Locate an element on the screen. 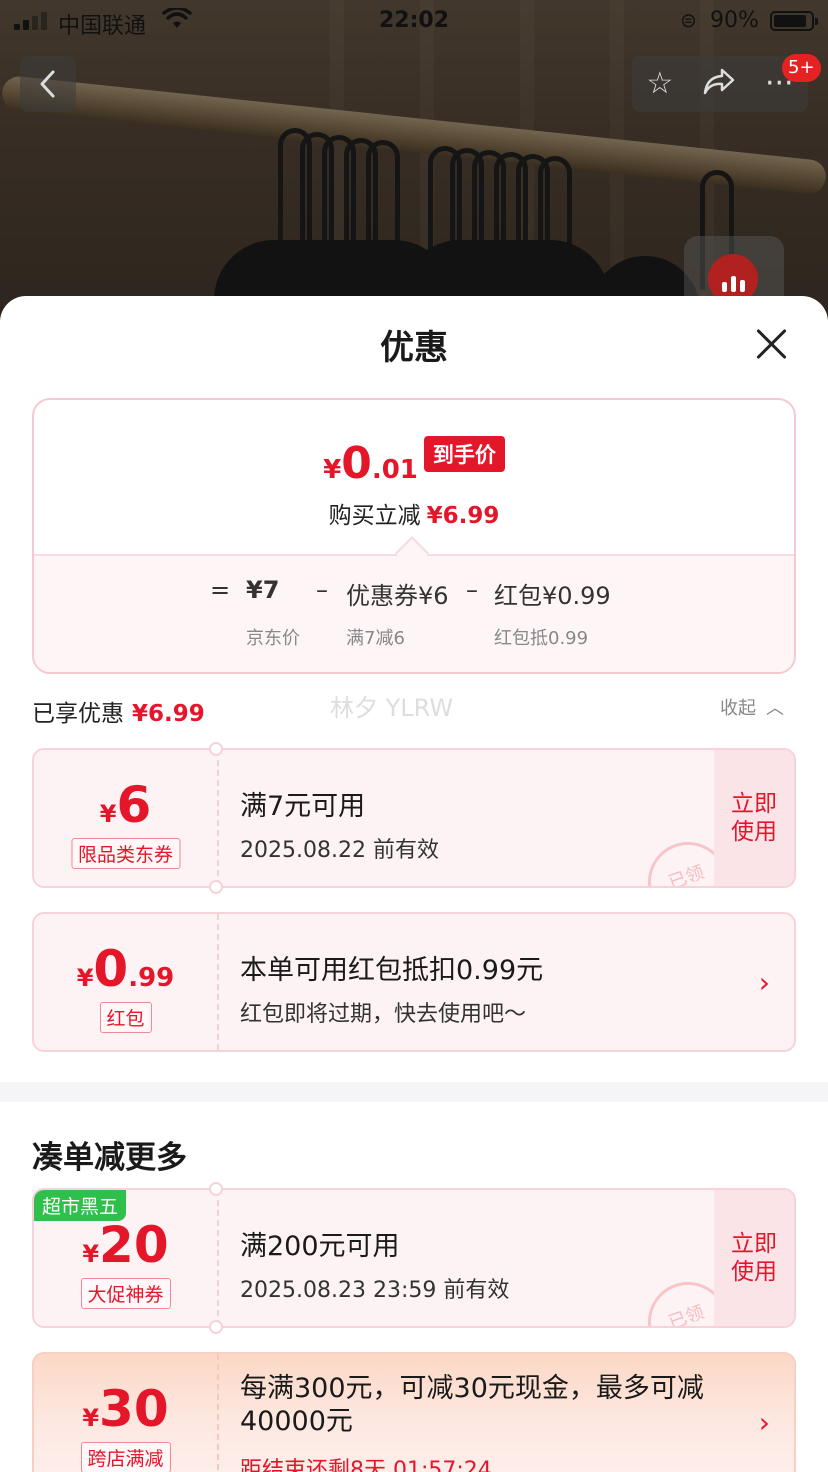 The height and width of the screenshot is (1472, 828). chevron-up-icon: ︿ is located at coordinates (775, 708).